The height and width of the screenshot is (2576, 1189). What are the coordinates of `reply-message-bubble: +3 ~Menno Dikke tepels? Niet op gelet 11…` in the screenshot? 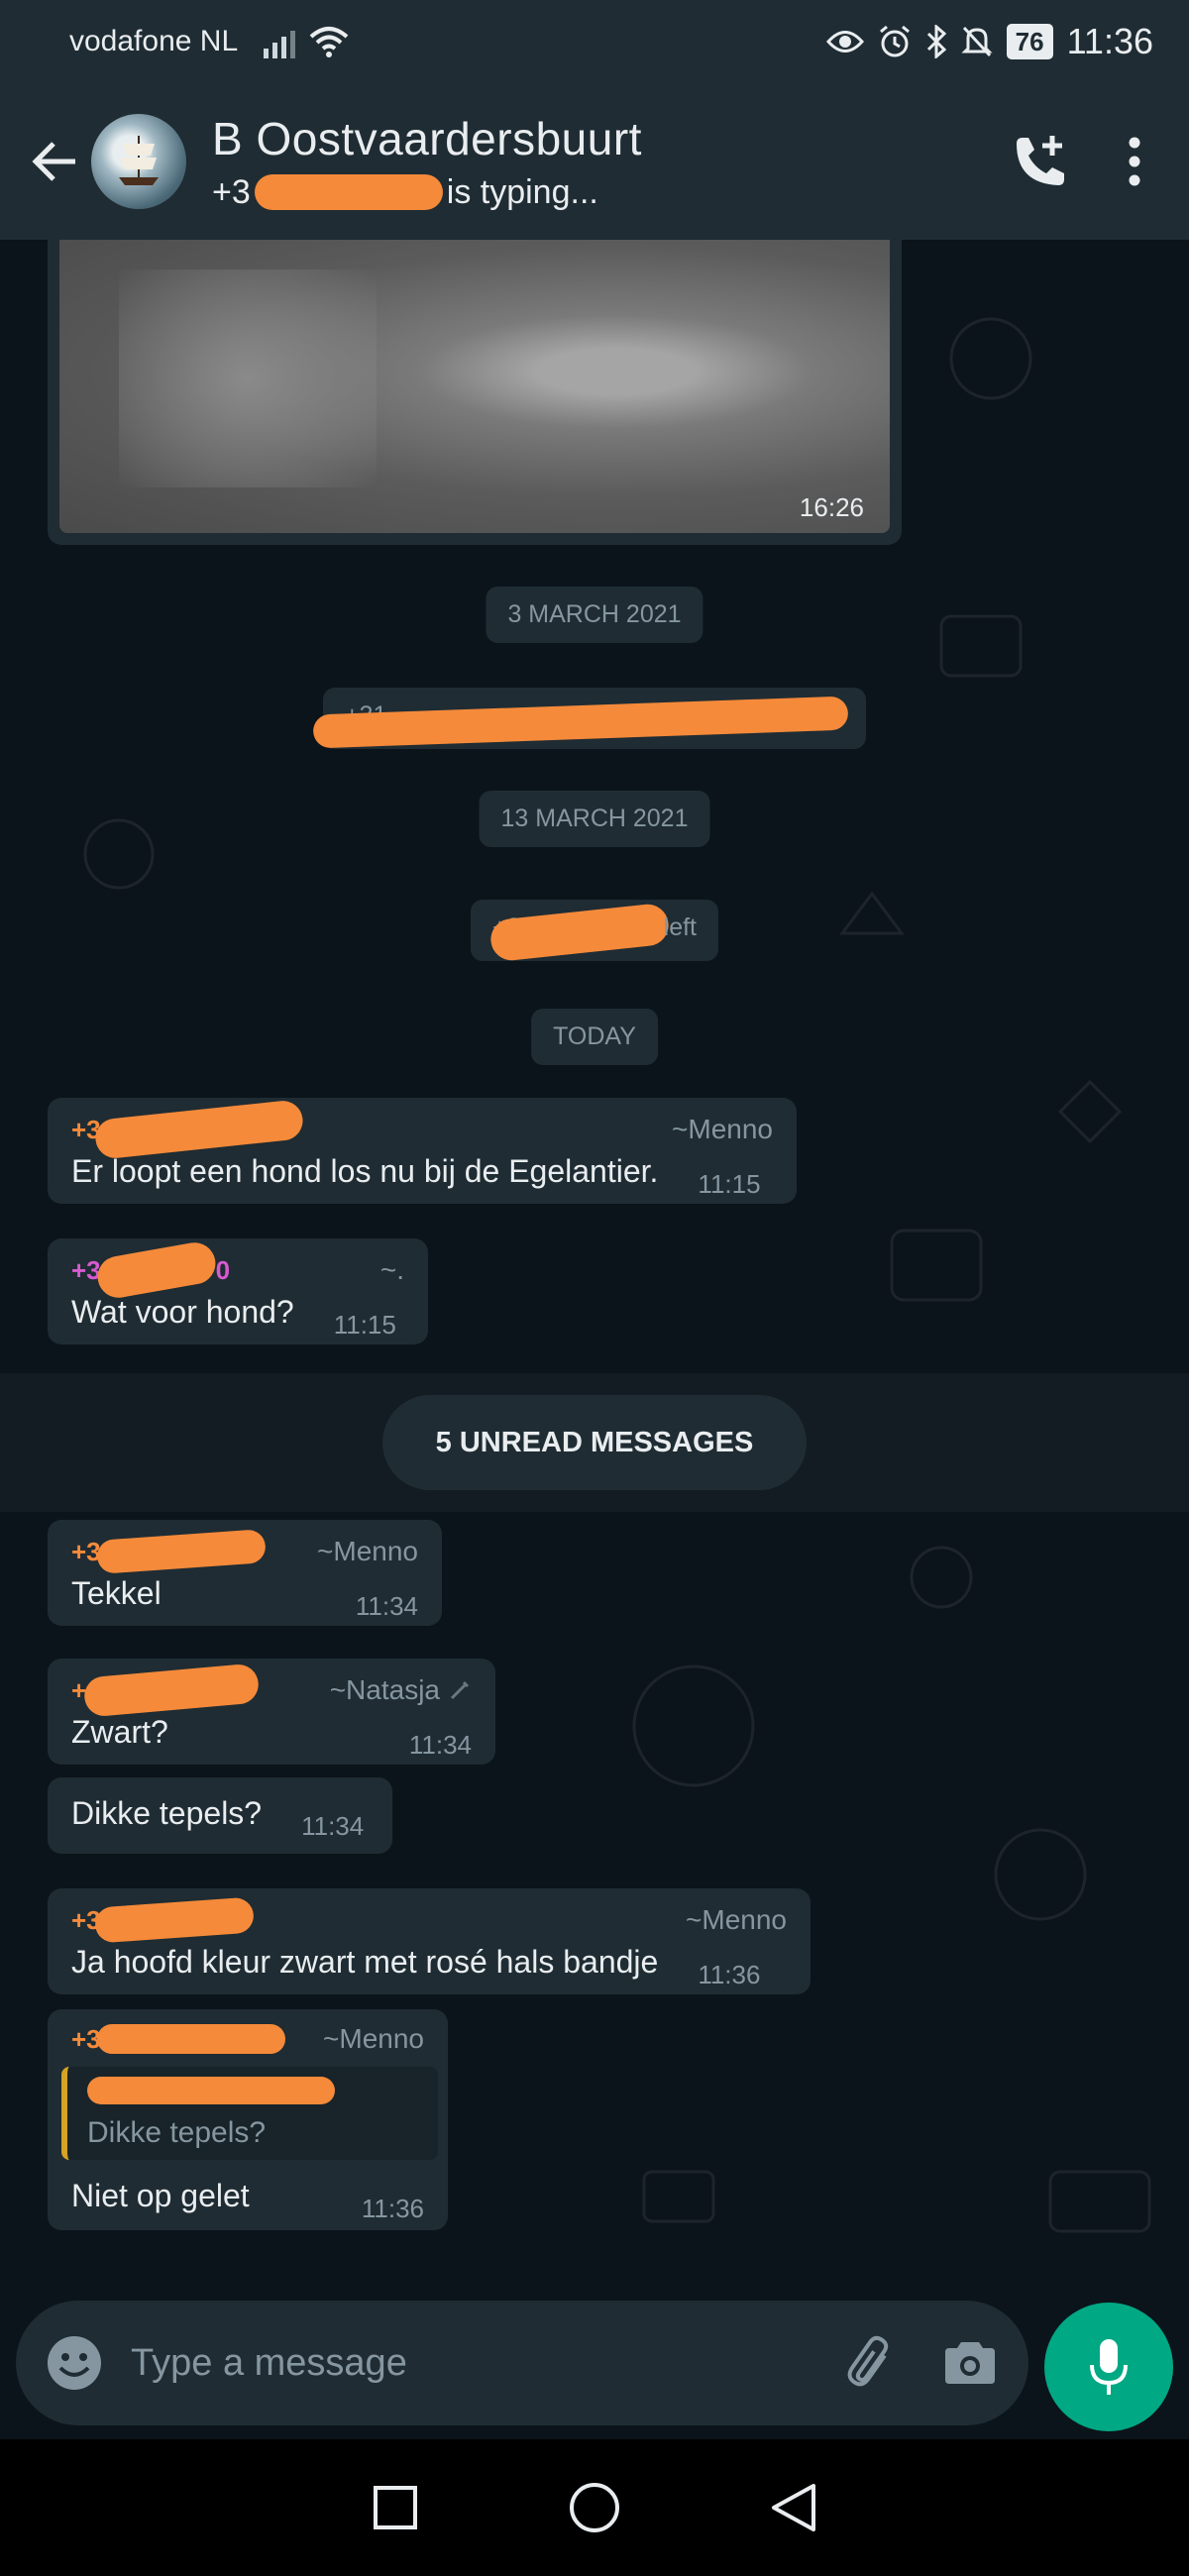 It's located at (248, 2120).